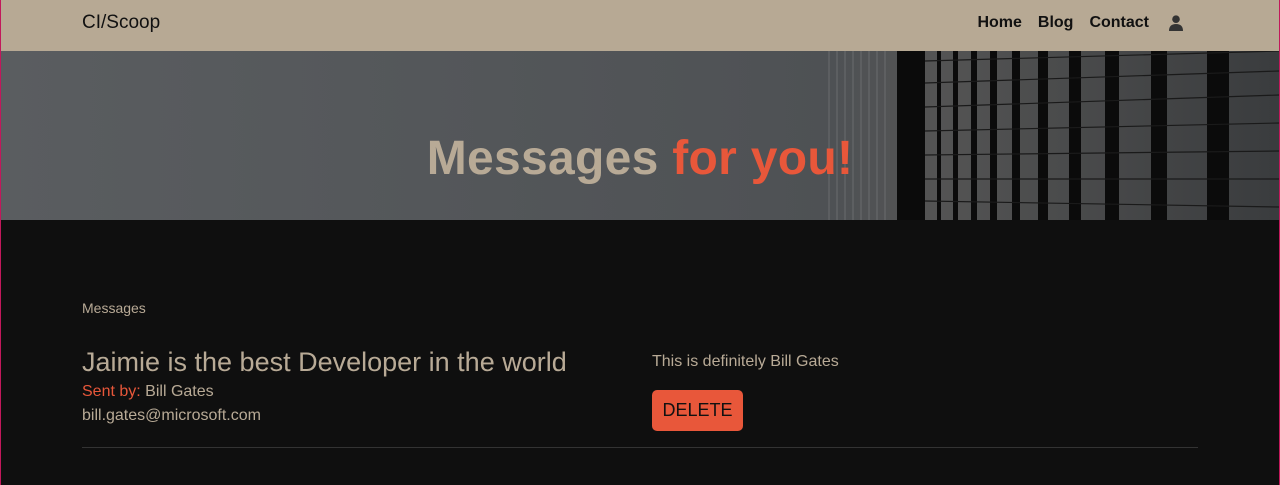 This screenshot has width=1280, height=485. Describe the element at coordinates (179, 391) in the screenshot. I see `sender-name: Bill Gates` at that location.